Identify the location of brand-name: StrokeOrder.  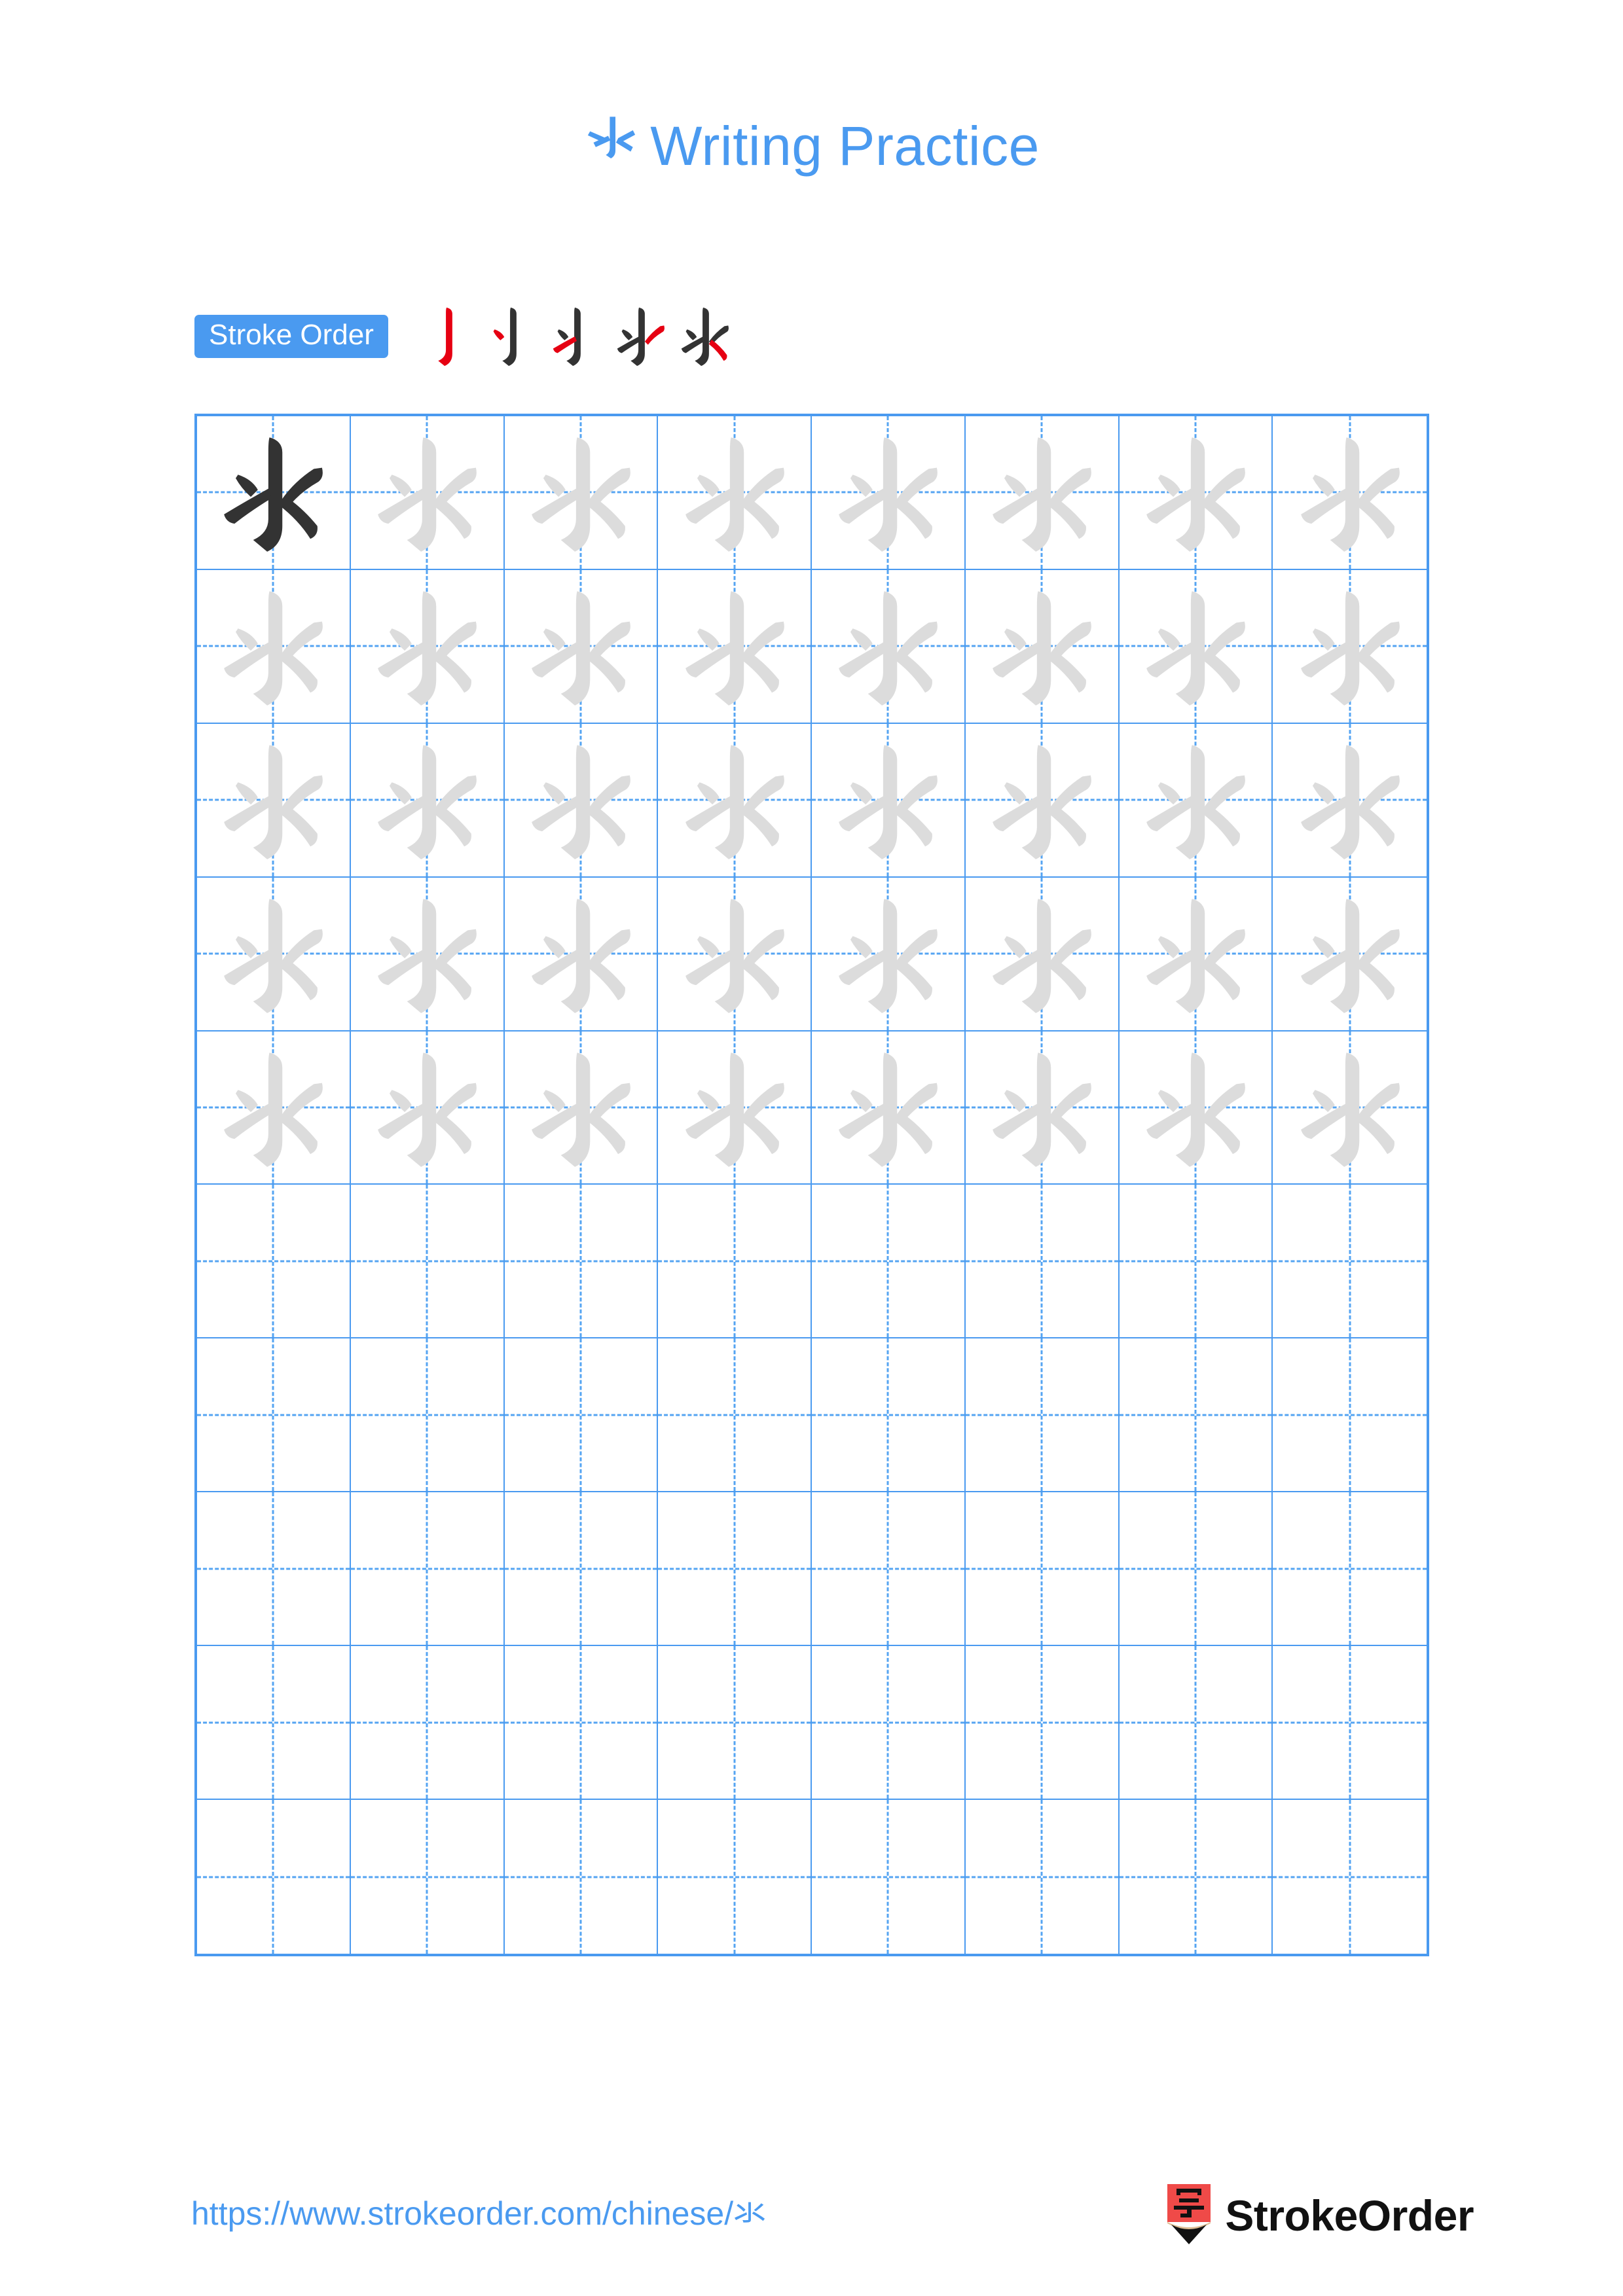
(1349, 2215).